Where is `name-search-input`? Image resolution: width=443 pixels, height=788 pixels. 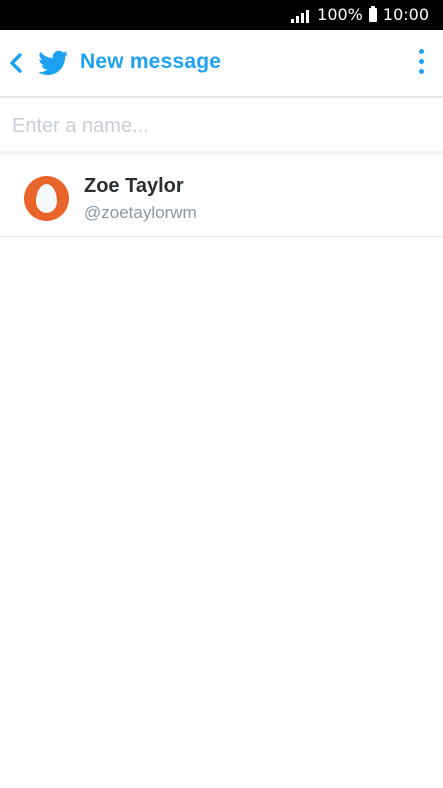 name-search-input is located at coordinates (222, 126).